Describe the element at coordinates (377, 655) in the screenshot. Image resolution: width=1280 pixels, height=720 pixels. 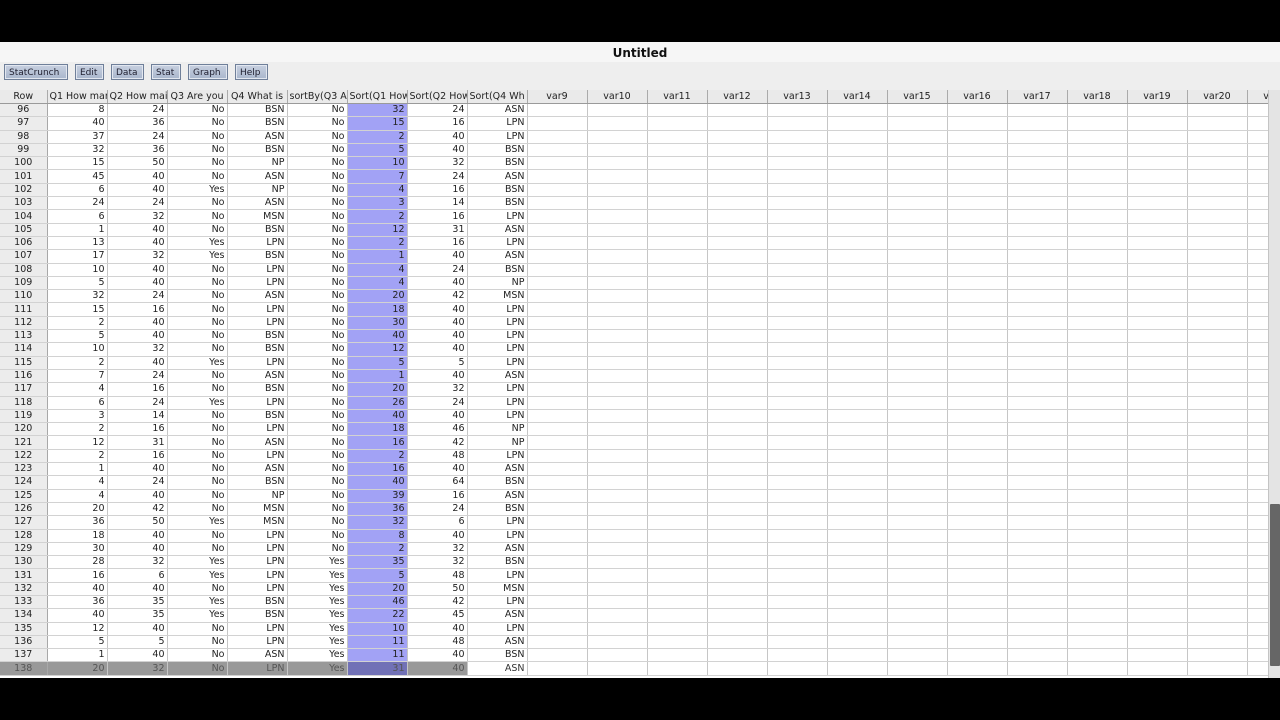
I see `selected-cell: 11` at that location.